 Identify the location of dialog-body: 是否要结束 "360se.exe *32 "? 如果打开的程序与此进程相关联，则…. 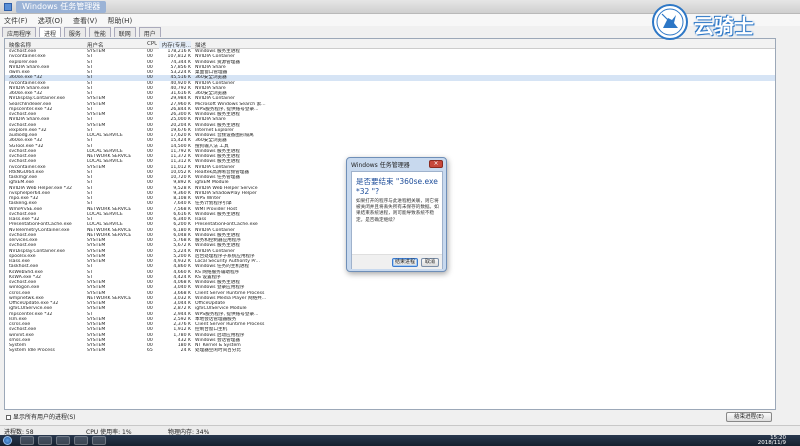
(397, 220).